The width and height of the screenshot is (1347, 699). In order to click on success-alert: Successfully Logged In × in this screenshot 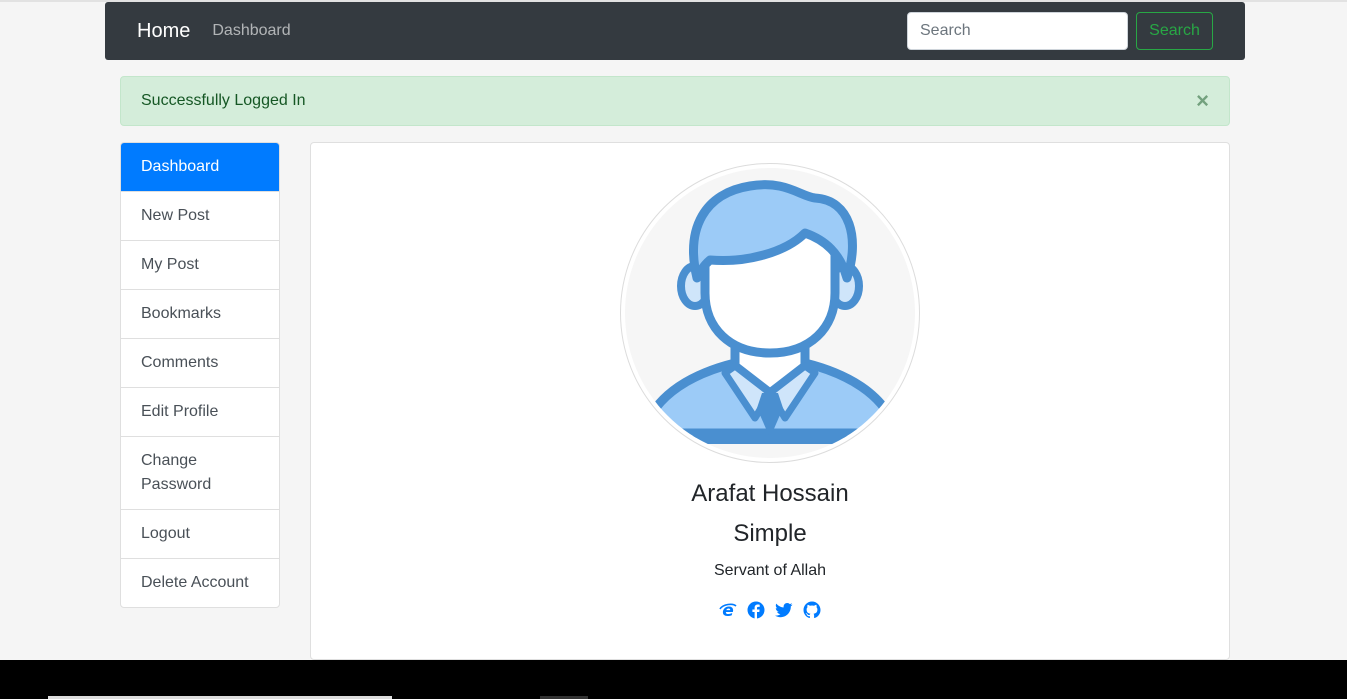, I will do `click(675, 101)`.